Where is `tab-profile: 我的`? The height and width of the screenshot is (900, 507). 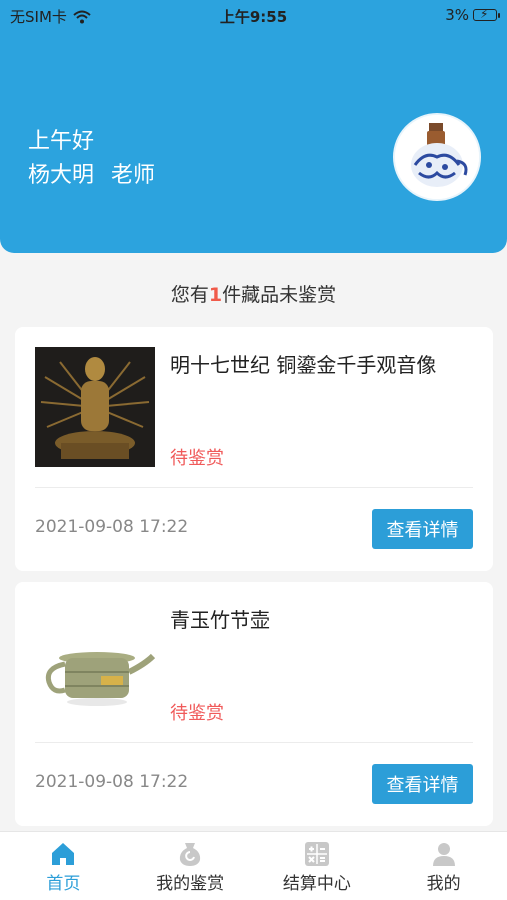 tab-profile: 我的 is located at coordinates (443, 866).